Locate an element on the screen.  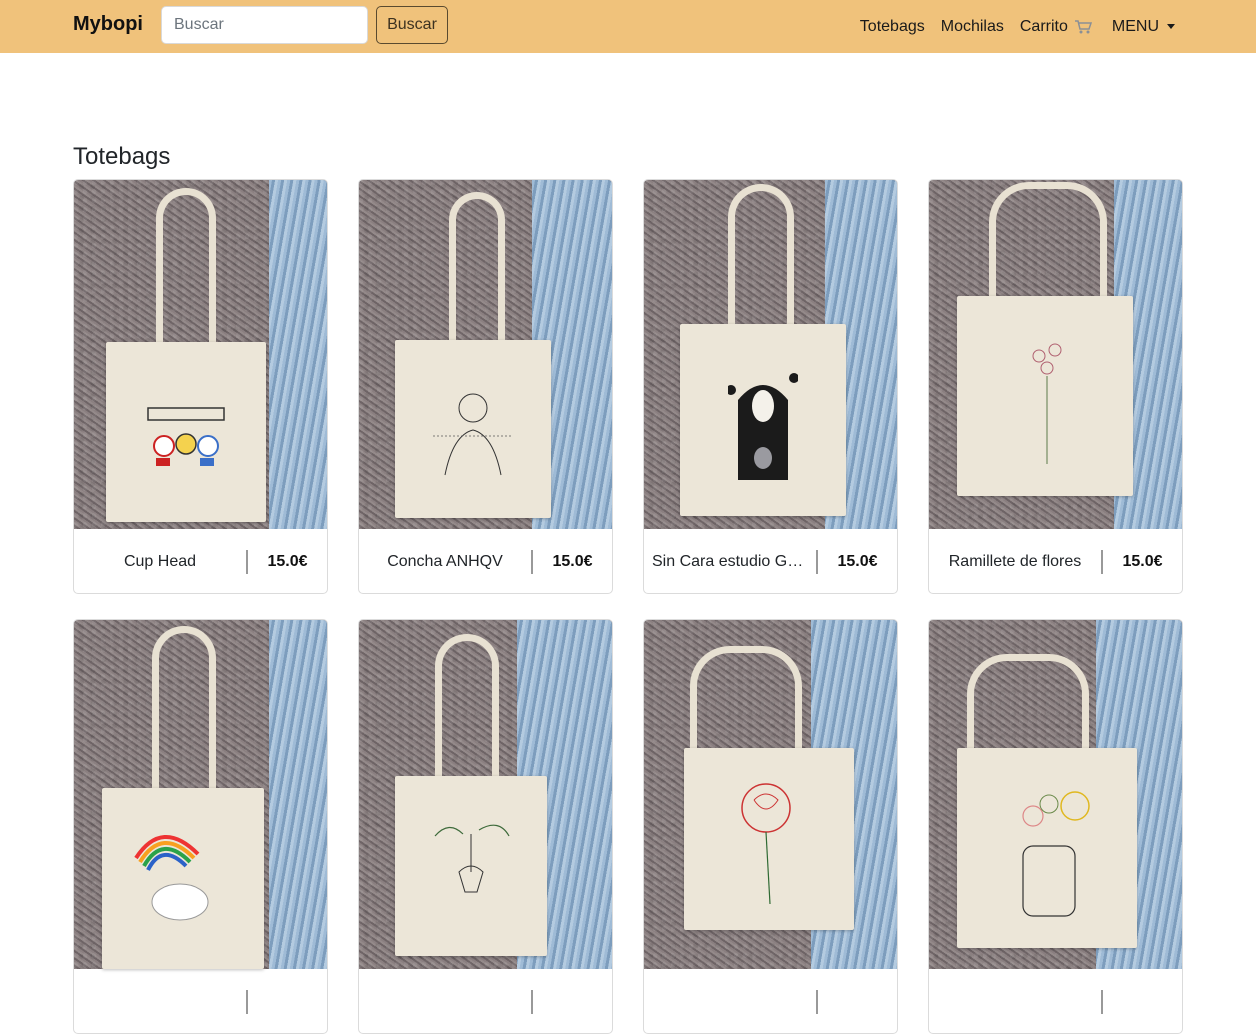
rainbow-unicorn-print is located at coordinates (182, 873).